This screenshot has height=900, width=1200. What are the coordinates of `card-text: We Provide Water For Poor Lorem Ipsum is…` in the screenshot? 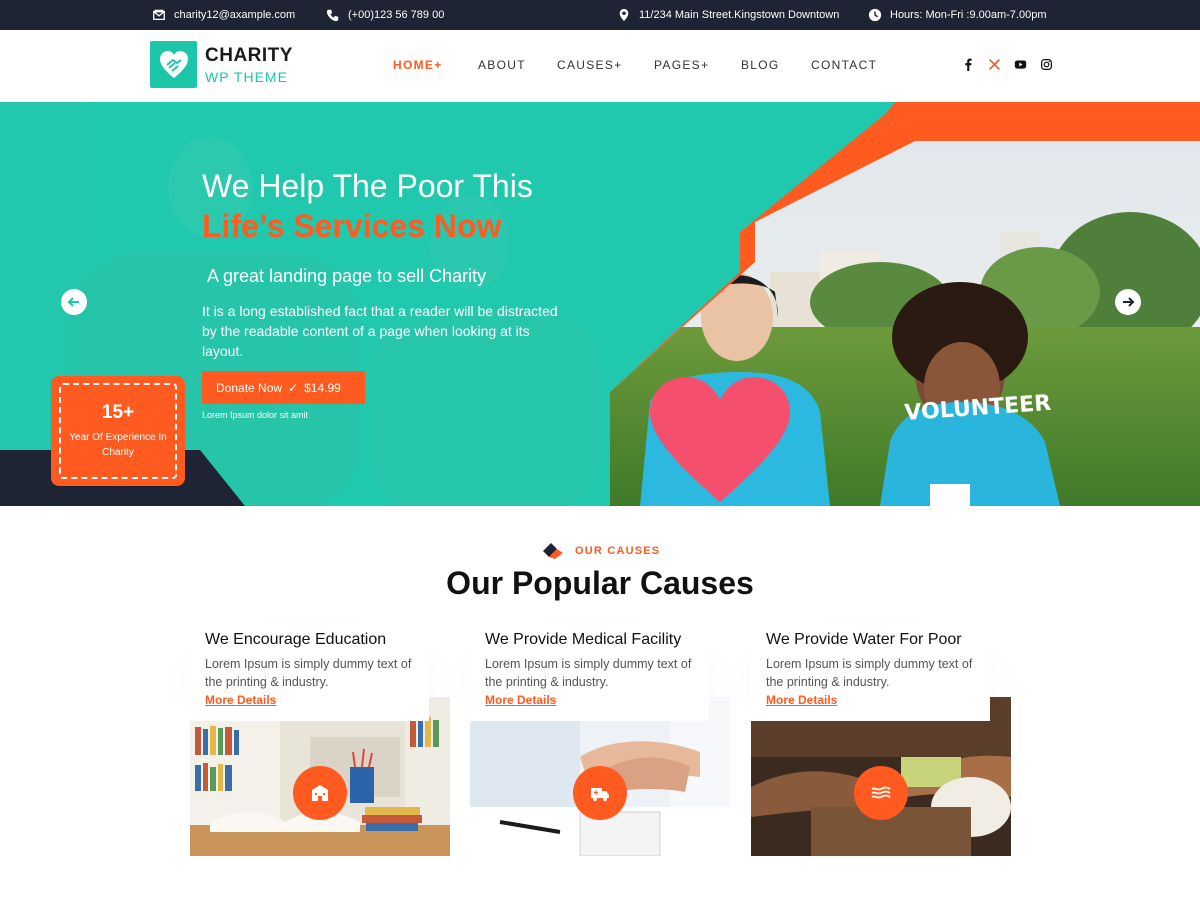 It's located at (870, 673).